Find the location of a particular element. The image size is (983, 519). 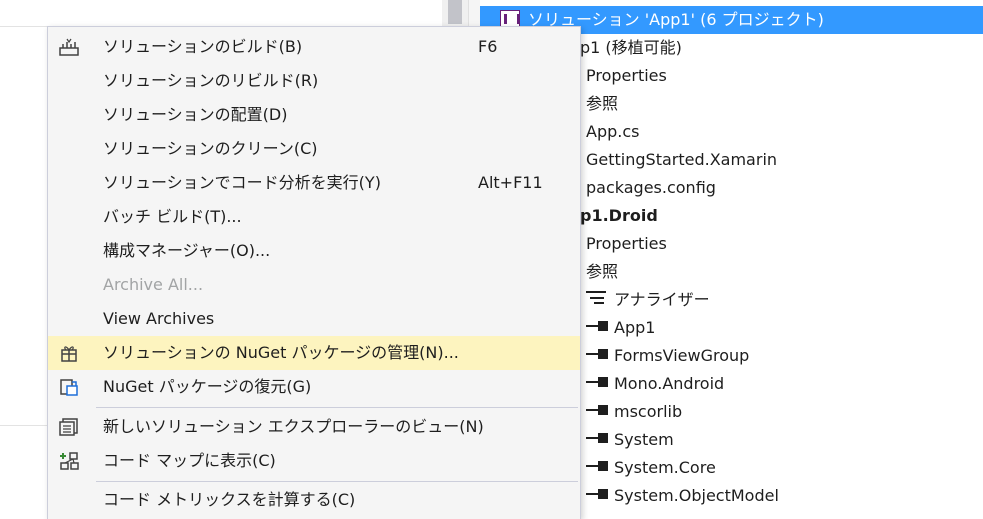

menu-item-run-code-analysis: ソリューションでコード分析を実行(Y) Alt+F11 is located at coordinates (314, 183).